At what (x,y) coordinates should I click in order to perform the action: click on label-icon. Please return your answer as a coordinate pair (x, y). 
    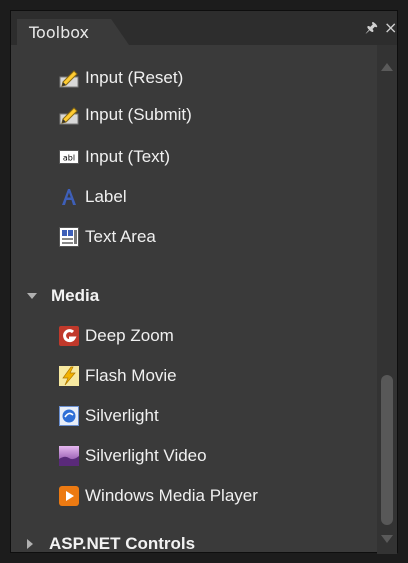
    Looking at the image, I should click on (69, 197).